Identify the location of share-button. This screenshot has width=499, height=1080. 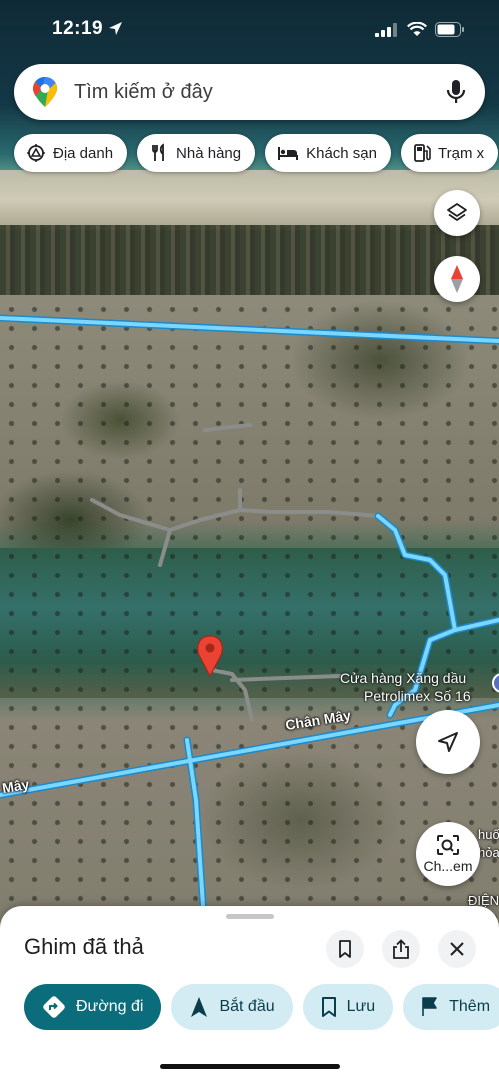
(401, 949).